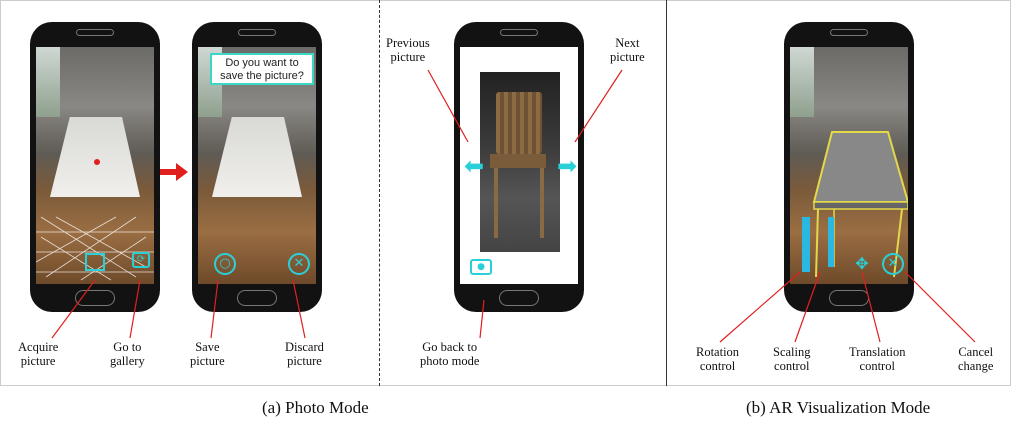 The height and width of the screenshot is (425, 1011). Describe the element at coordinates (207, 354) in the screenshot. I see `label-save-picture: Save picture` at that location.